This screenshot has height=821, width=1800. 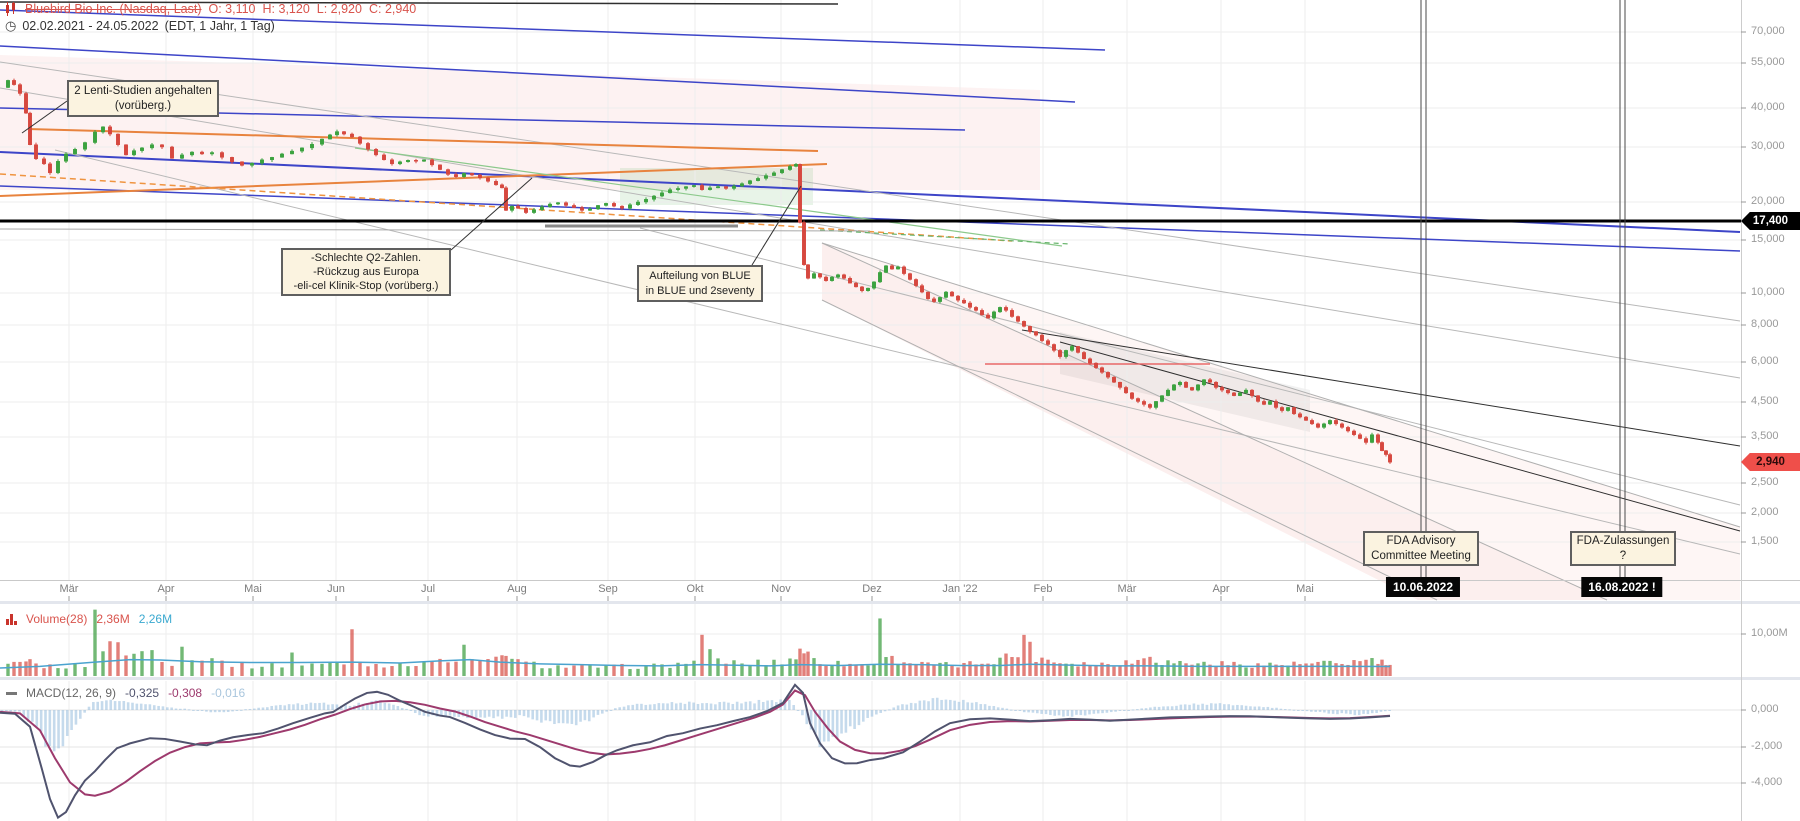 What do you see at coordinates (1766, 782) in the screenshot?
I see `macd-axis-label: -4,000` at bounding box center [1766, 782].